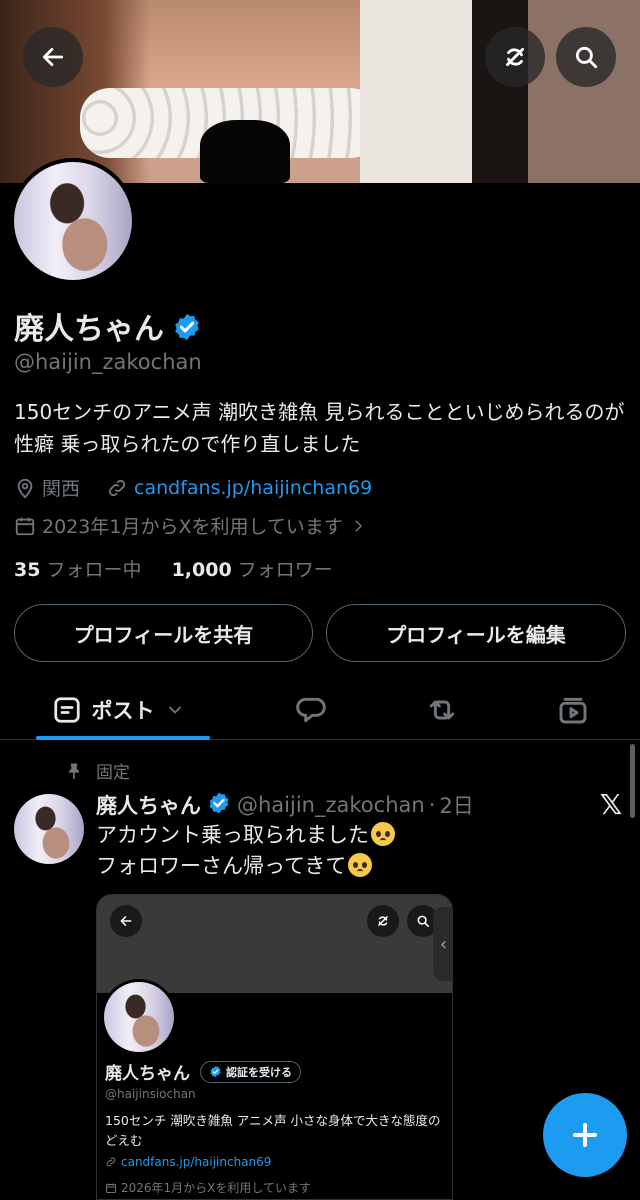 The width and height of the screenshot is (640, 1200). I want to click on post-icon, so click(66, 710).